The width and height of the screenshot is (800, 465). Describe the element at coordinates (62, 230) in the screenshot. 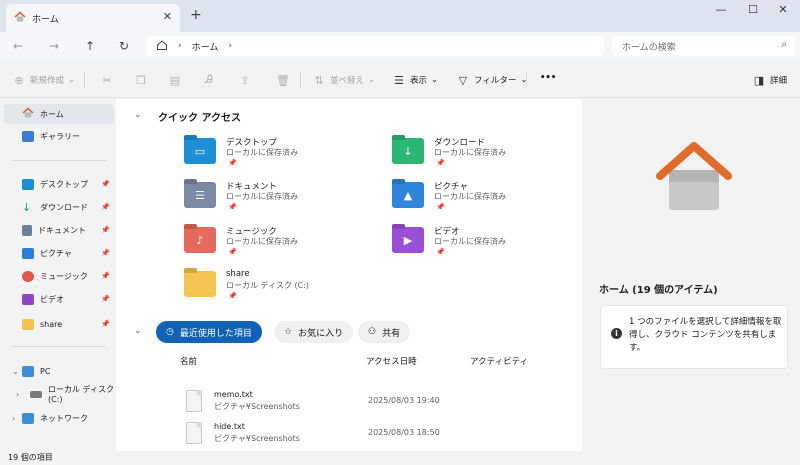

I see `sidebar-item-label: ドキュメント` at that location.